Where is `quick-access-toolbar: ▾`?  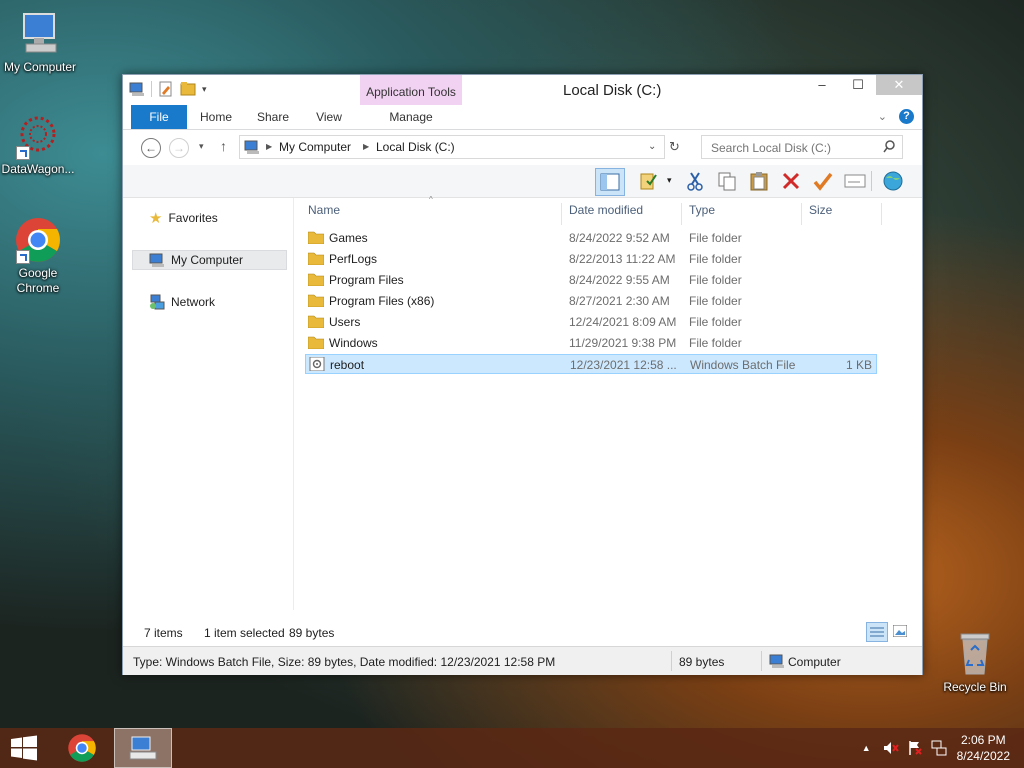
quick-access-toolbar: ▾ is located at coordinates (168, 89).